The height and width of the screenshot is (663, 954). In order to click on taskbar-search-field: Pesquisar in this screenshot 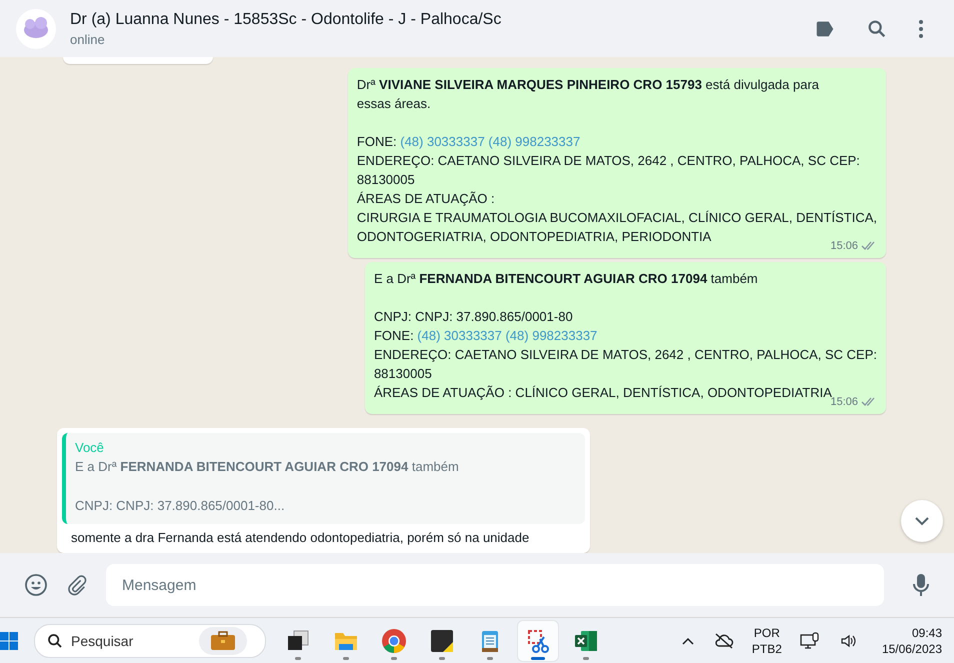, I will do `click(150, 641)`.